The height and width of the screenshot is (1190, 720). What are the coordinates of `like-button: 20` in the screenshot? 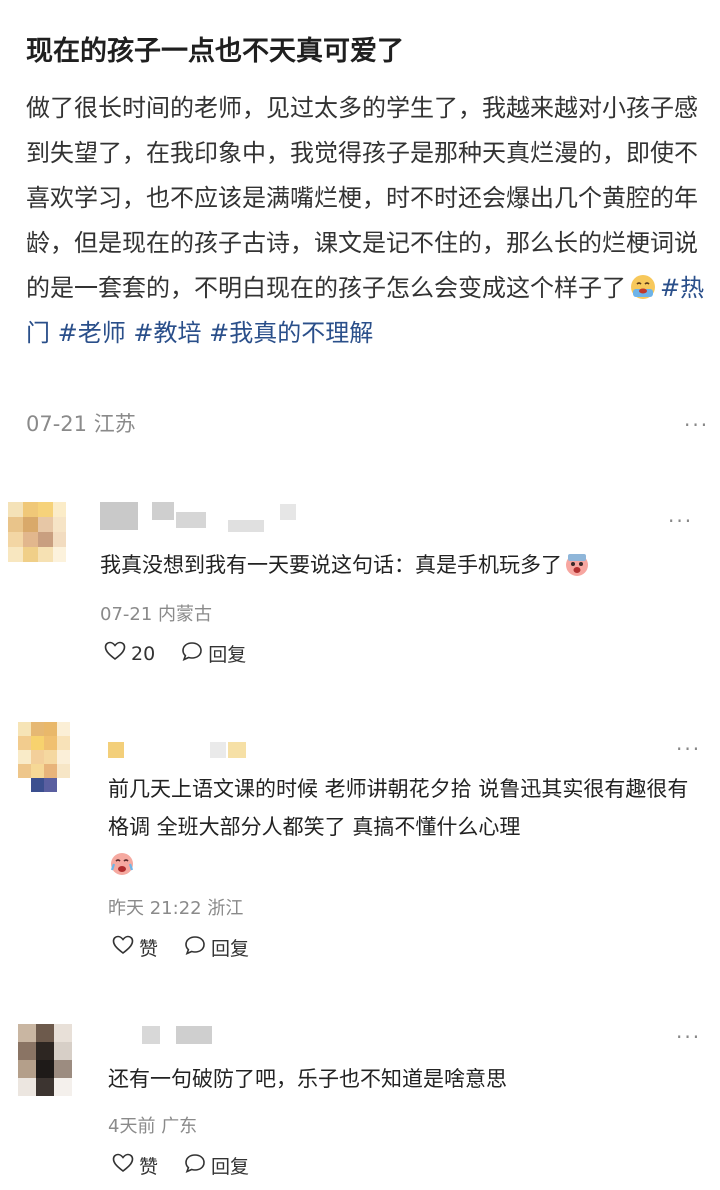 It's located at (129, 653).